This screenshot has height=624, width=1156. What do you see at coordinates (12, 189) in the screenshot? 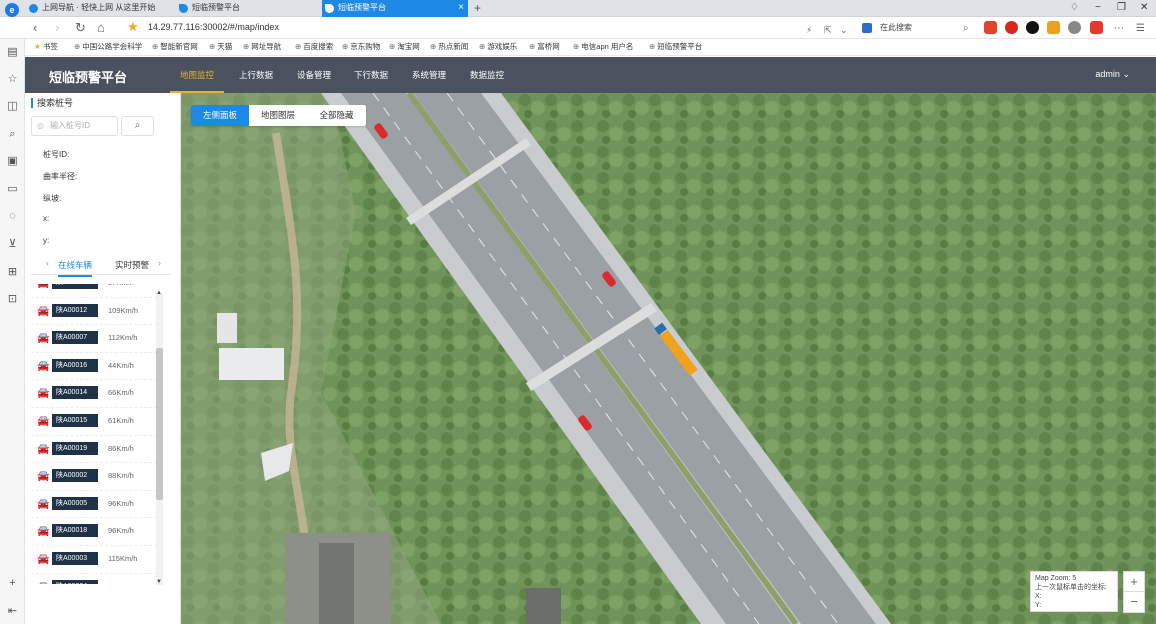
I see `video-icon: ▭` at bounding box center [12, 189].